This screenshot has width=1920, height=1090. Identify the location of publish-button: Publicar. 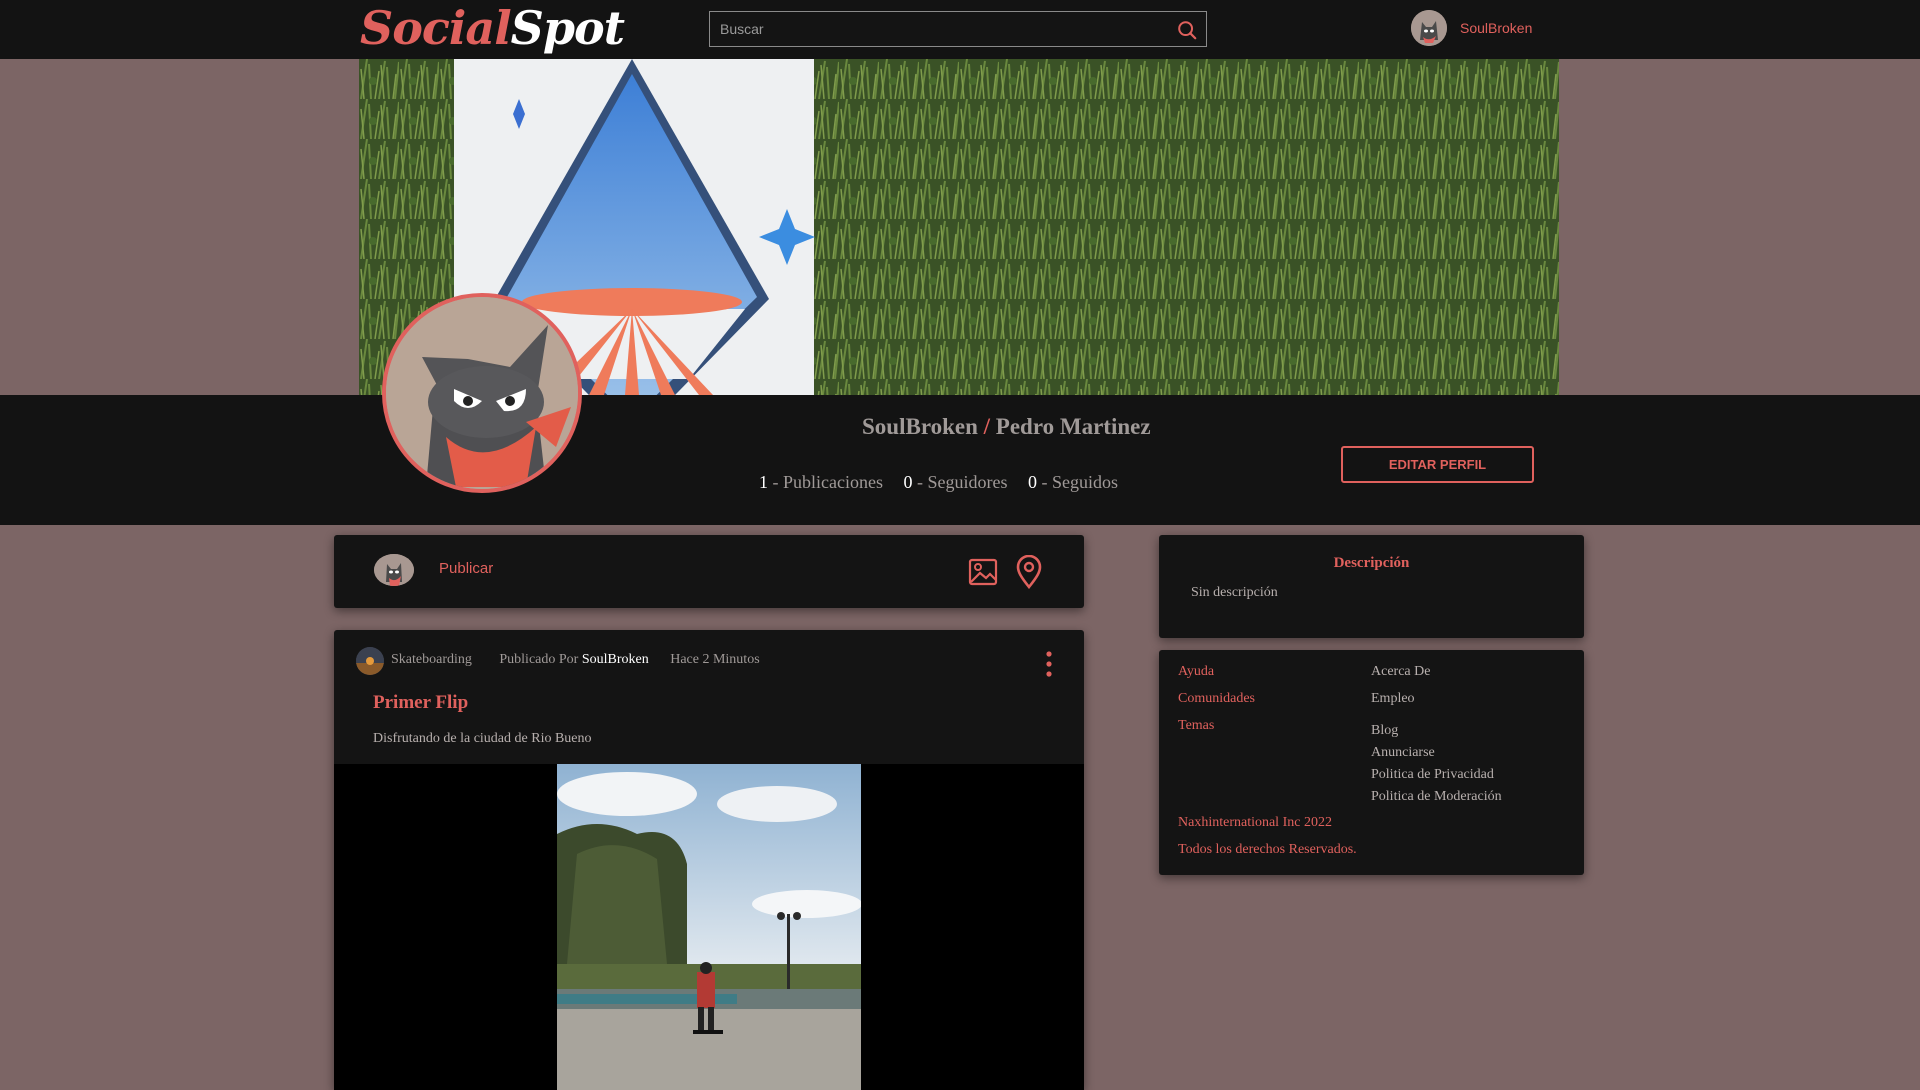
(466, 568).